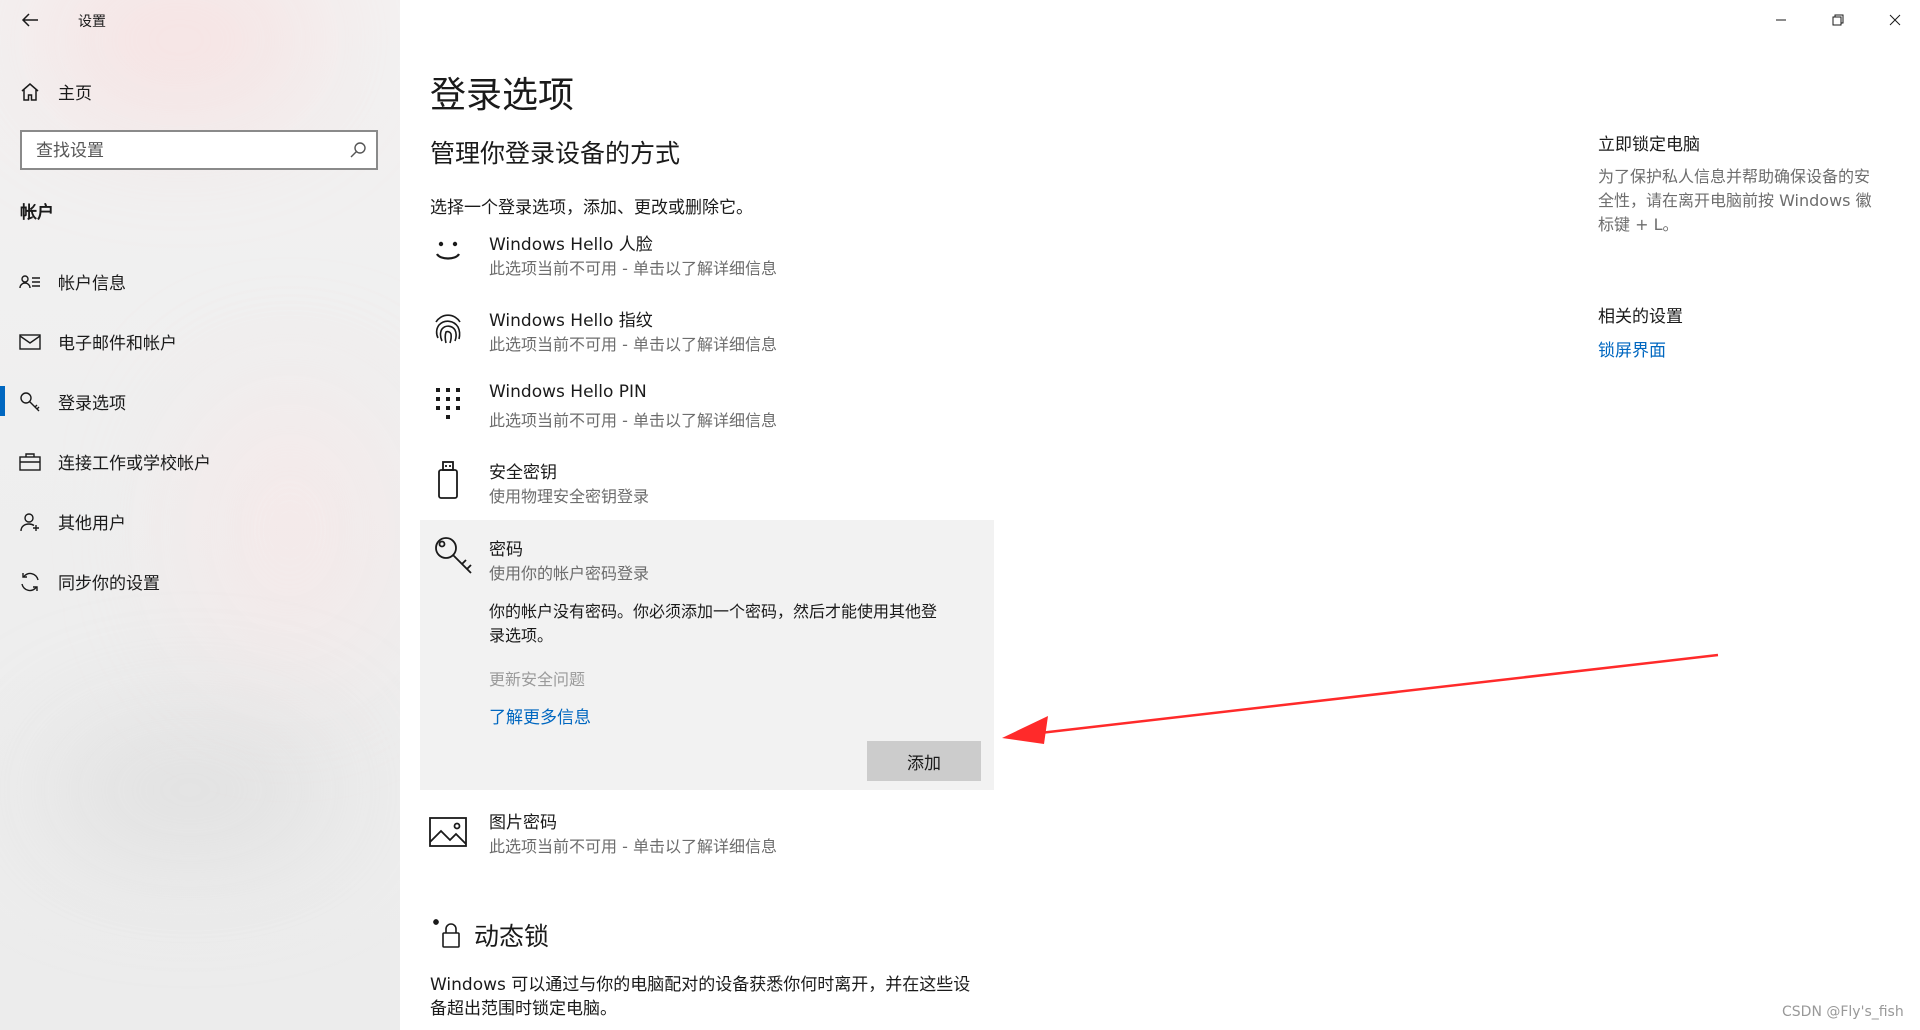  What do you see at coordinates (30, 20) in the screenshot?
I see `back-arrow-icon` at bounding box center [30, 20].